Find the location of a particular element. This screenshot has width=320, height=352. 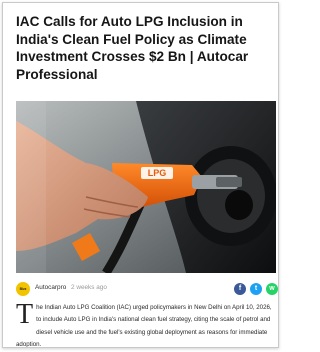

publish-time: 2 weeks ago is located at coordinates (89, 287).